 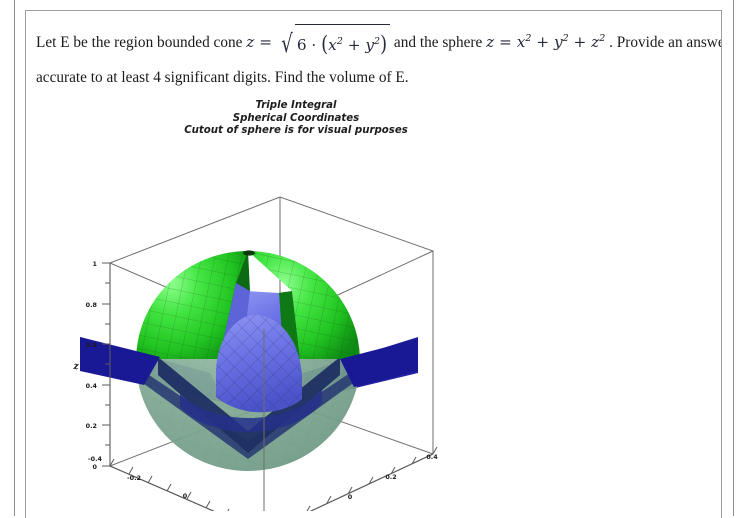 I want to click on cone-equation-equals: =, so click(x=265, y=42).